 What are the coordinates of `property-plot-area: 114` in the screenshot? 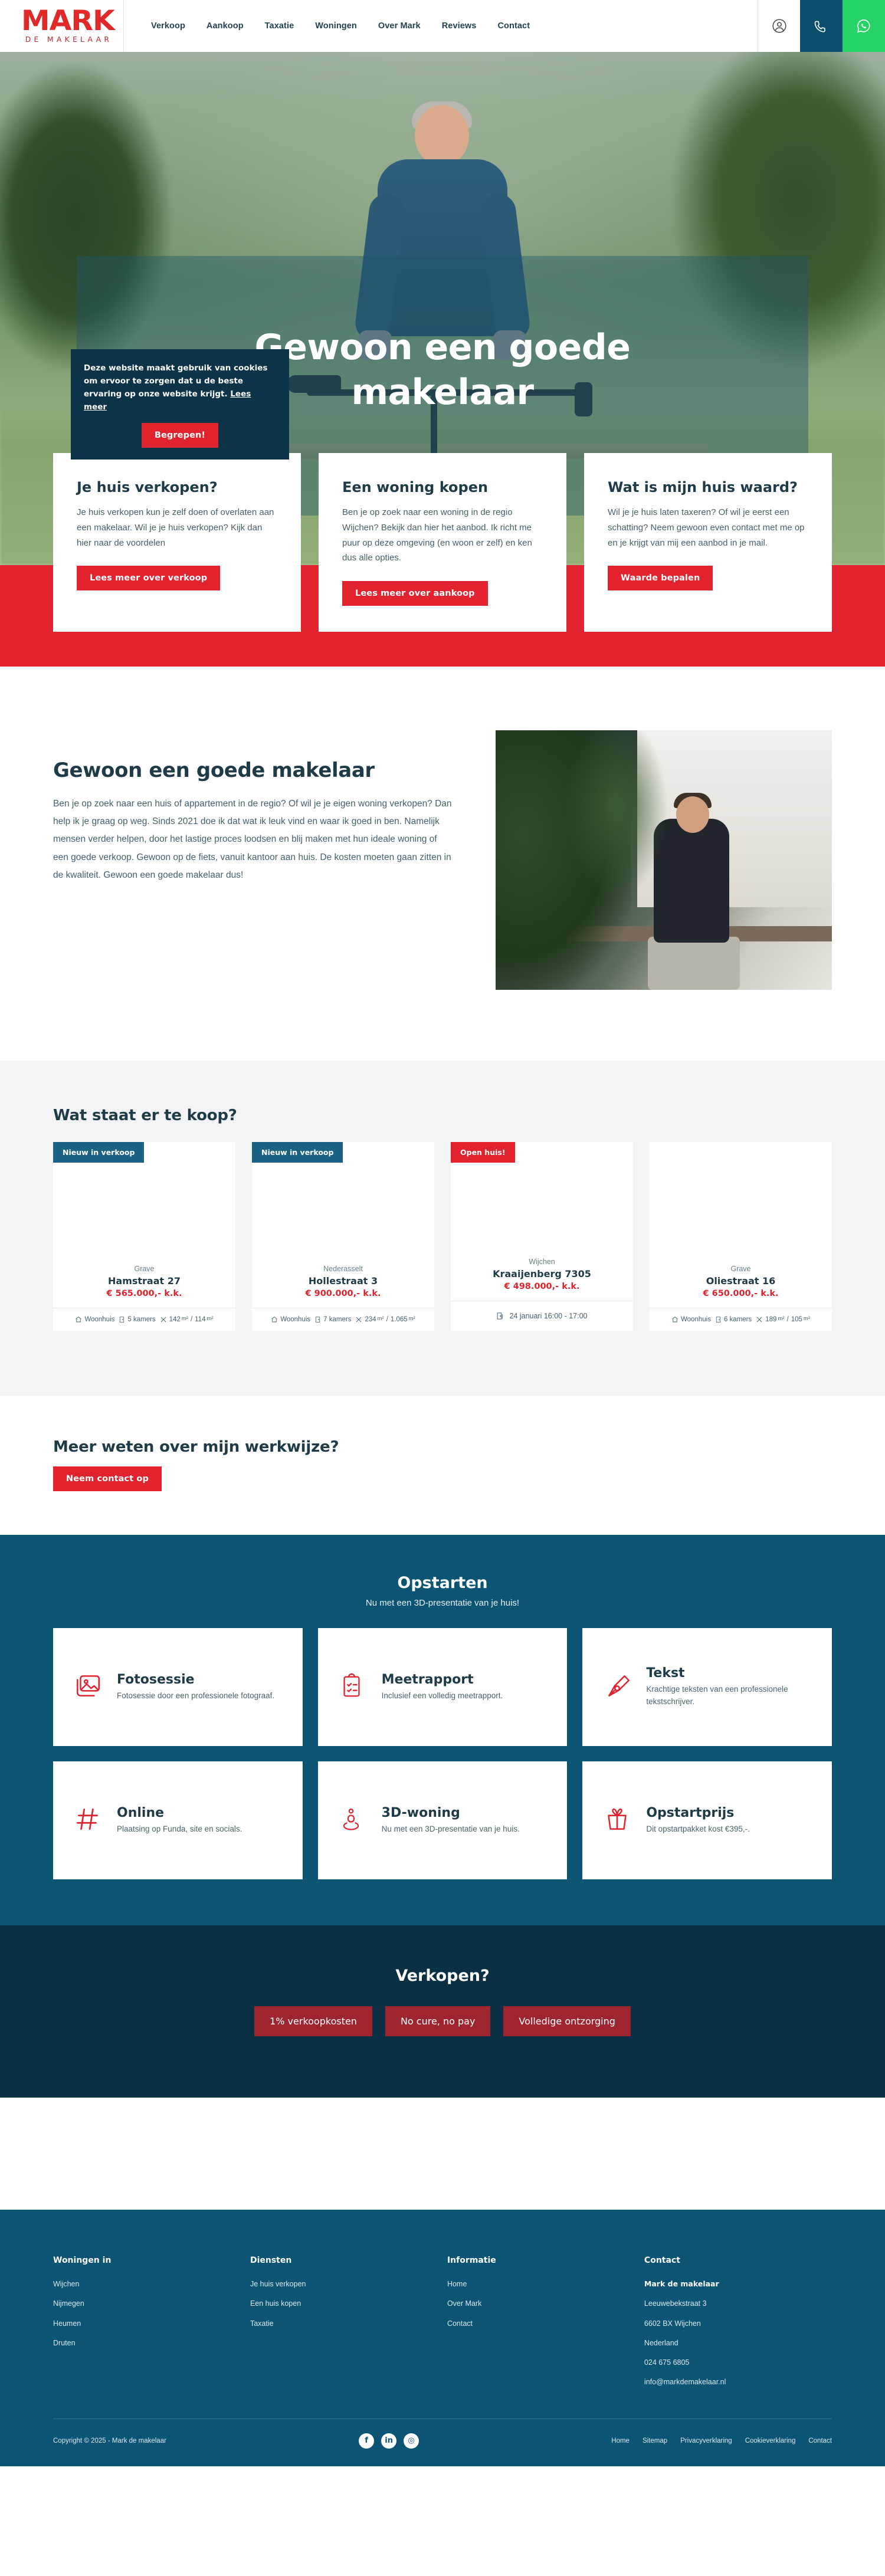 It's located at (200, 1319).